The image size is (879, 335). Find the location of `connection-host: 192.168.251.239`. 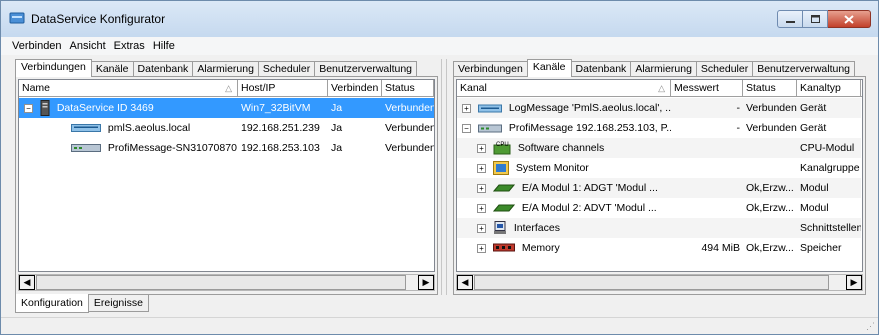

connection-host: 192.168.251.239 is located at coordinates (280, 128).